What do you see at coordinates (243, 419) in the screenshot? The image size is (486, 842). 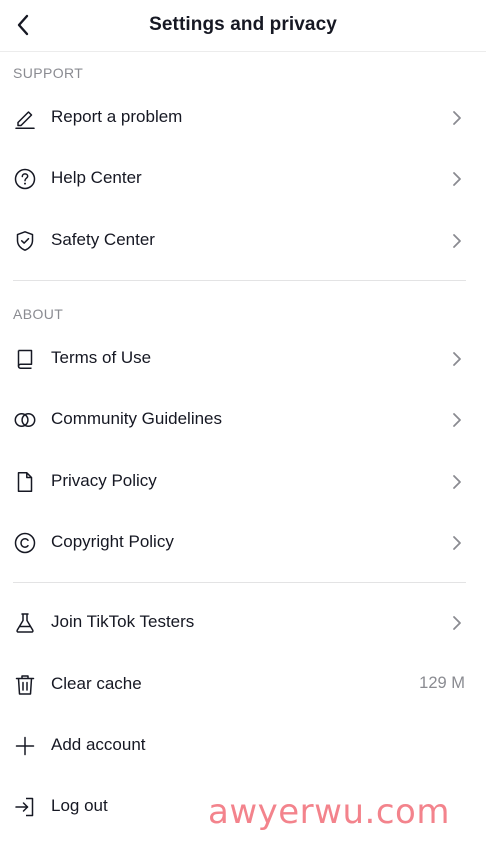 I see `menu-item-community-guidelines: Community Guidelines` at bounding box center [243, 419].